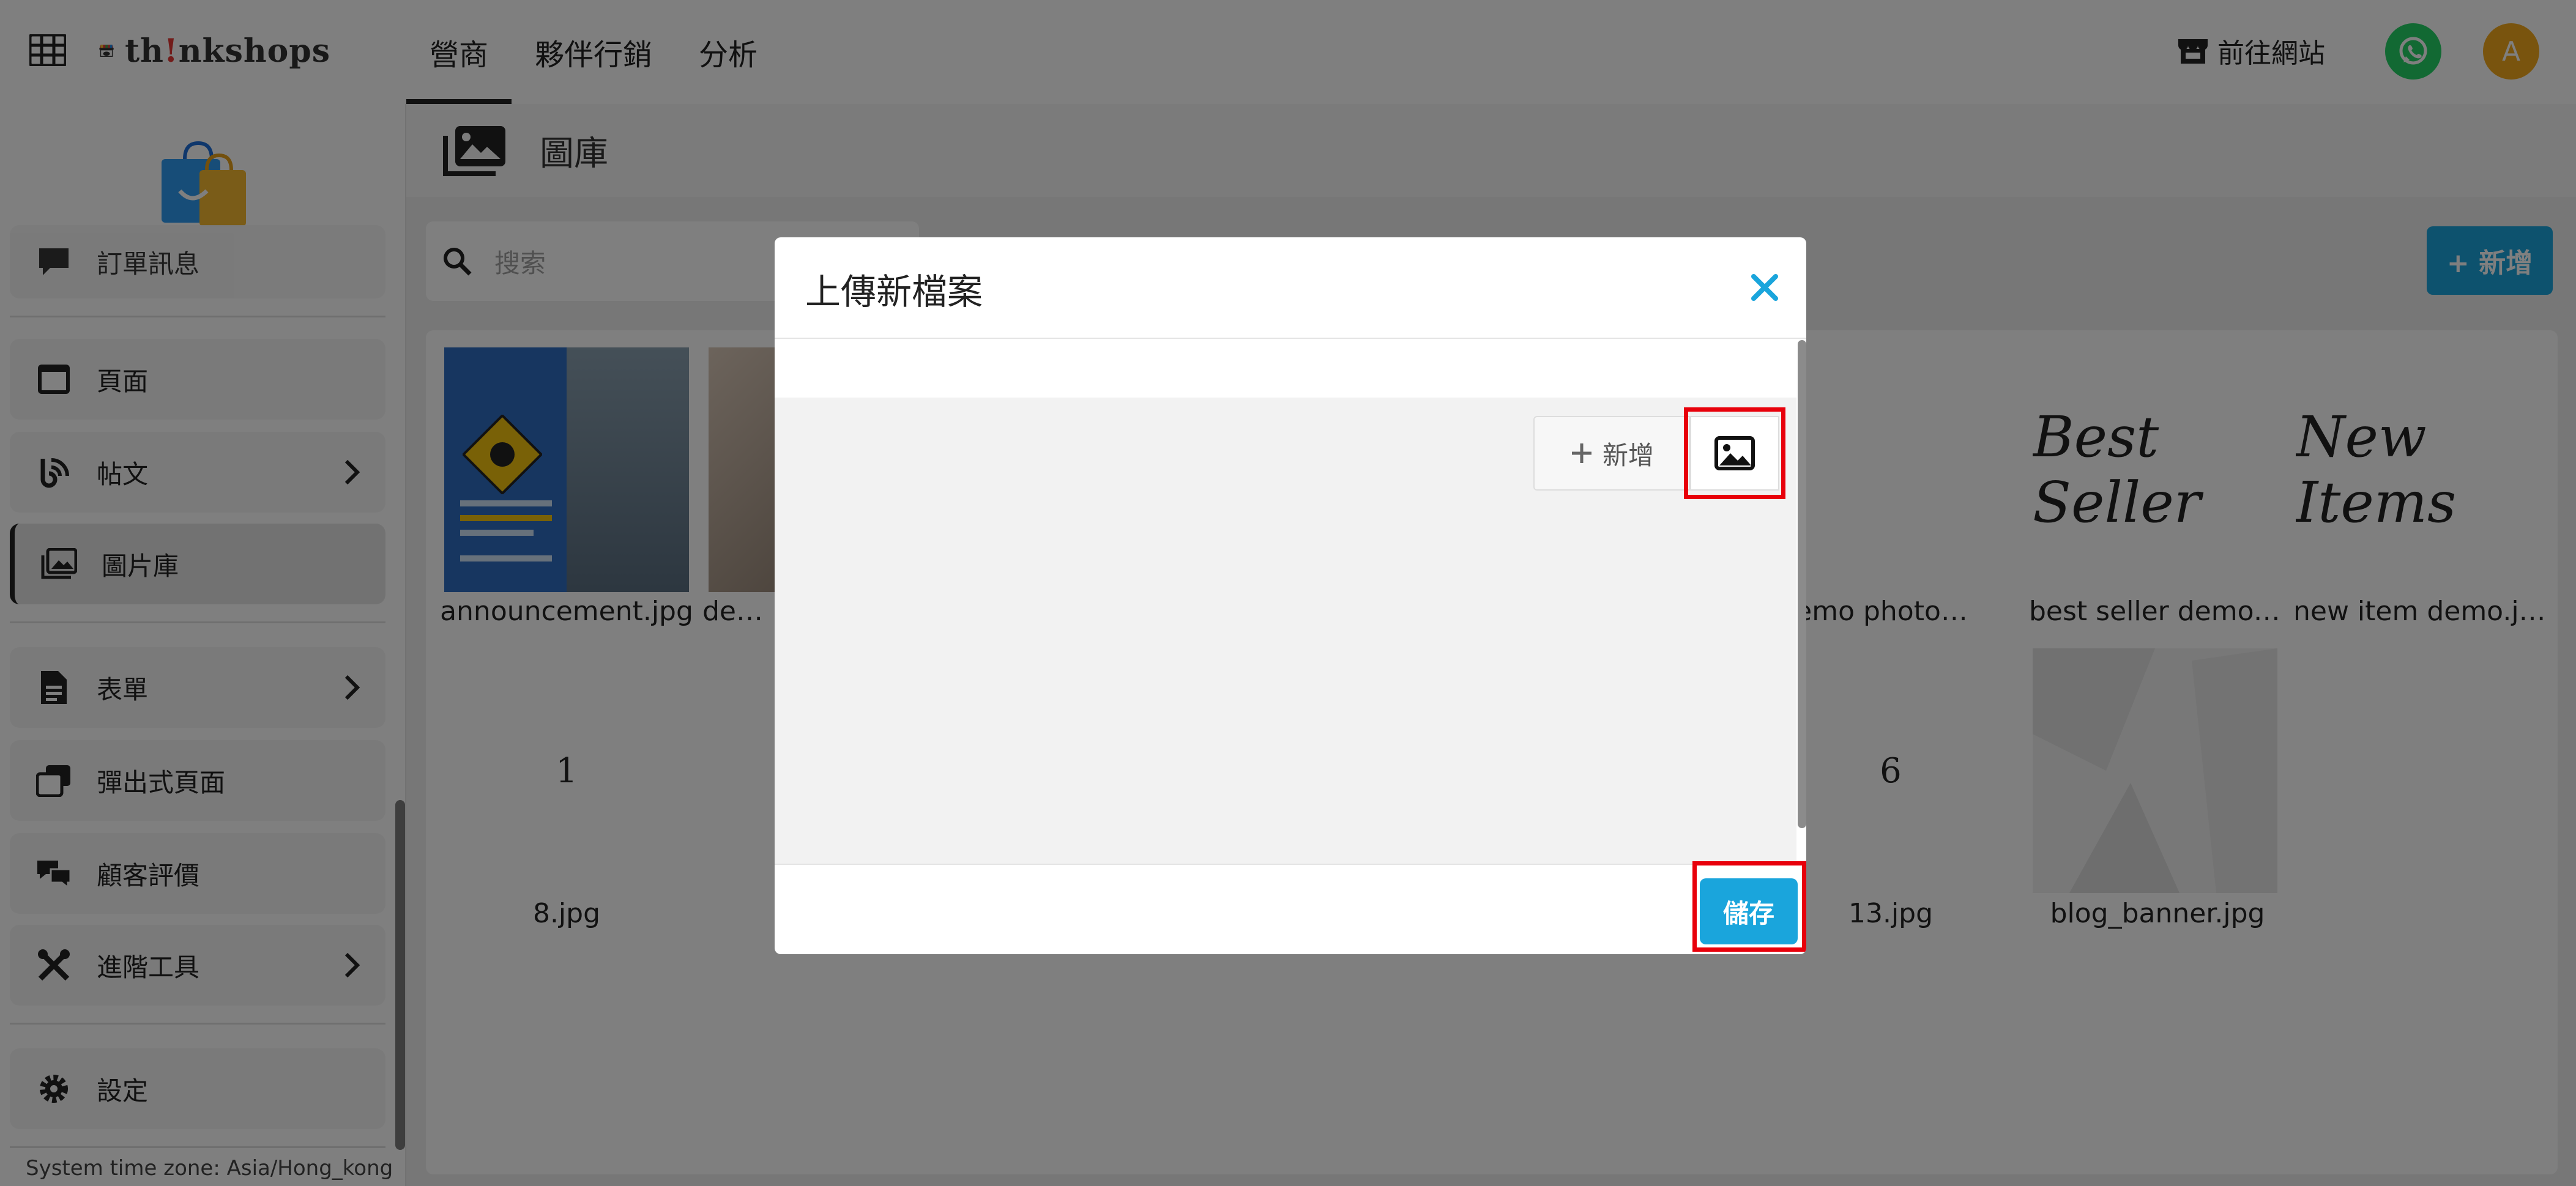 The height and width of the screenshot is (1186, 2576). Describe the element at coordinates (1765, 287) in the screenshot. I see `close-icon` at that location.